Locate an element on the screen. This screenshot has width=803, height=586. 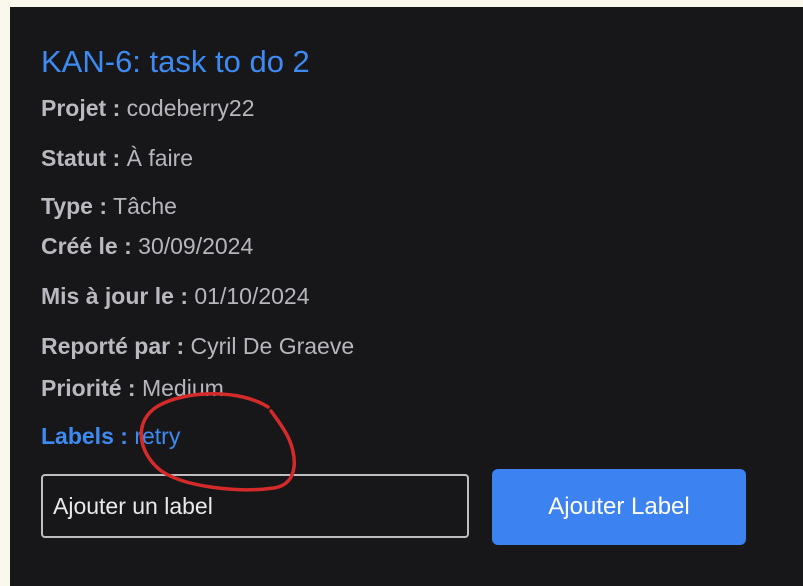
field-created-key: Créé le : is located at coordinates (86, 246).